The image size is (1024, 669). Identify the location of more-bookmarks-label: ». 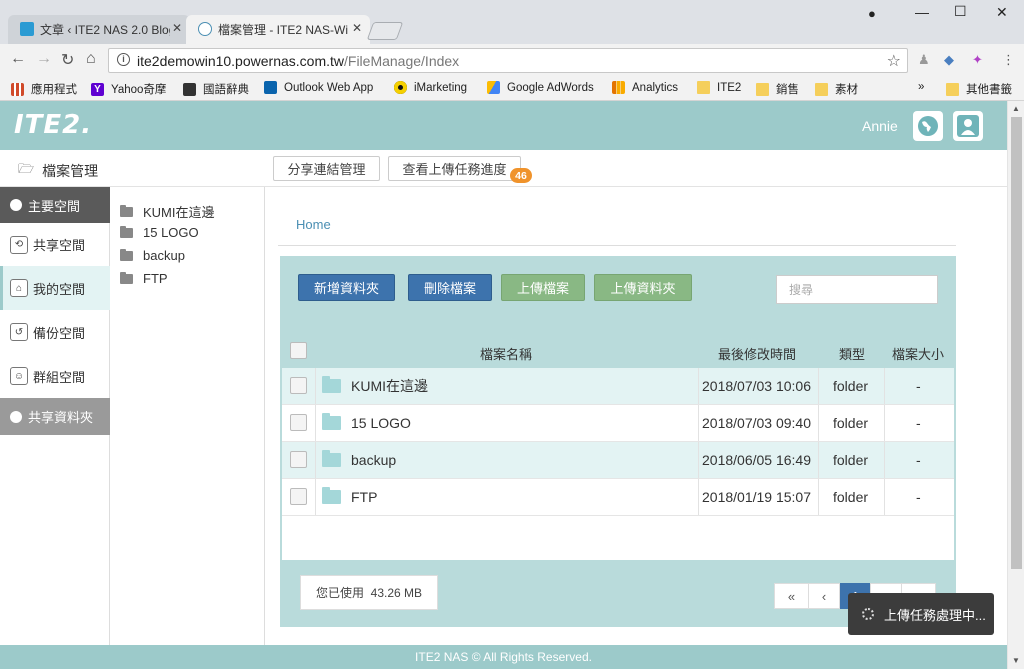
(921, 87).